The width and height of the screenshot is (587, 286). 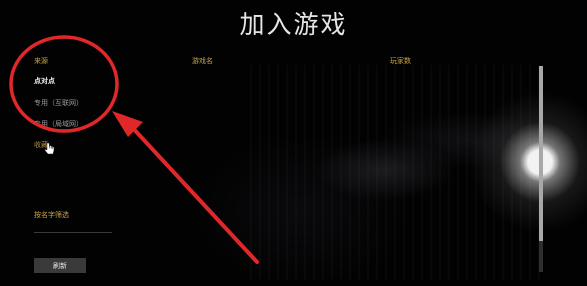 I want to click on filter-input, so click(x=73, y=232).